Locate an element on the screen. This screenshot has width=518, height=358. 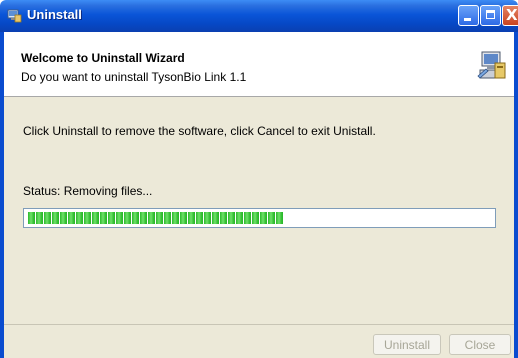
window-title: Uninstall is located at coordinates (54, 14).